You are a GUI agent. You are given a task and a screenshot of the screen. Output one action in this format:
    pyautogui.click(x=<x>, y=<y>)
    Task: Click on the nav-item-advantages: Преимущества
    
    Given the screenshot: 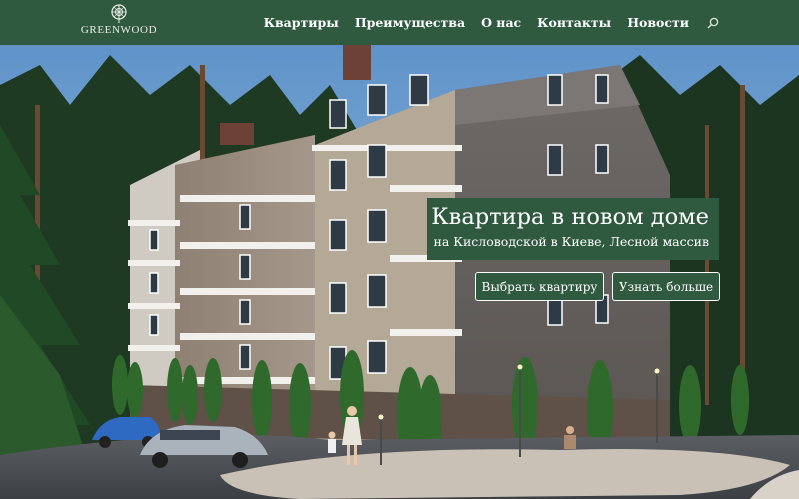 What is the action you would take?
    pyautogui.click(x=410, y=22)
    